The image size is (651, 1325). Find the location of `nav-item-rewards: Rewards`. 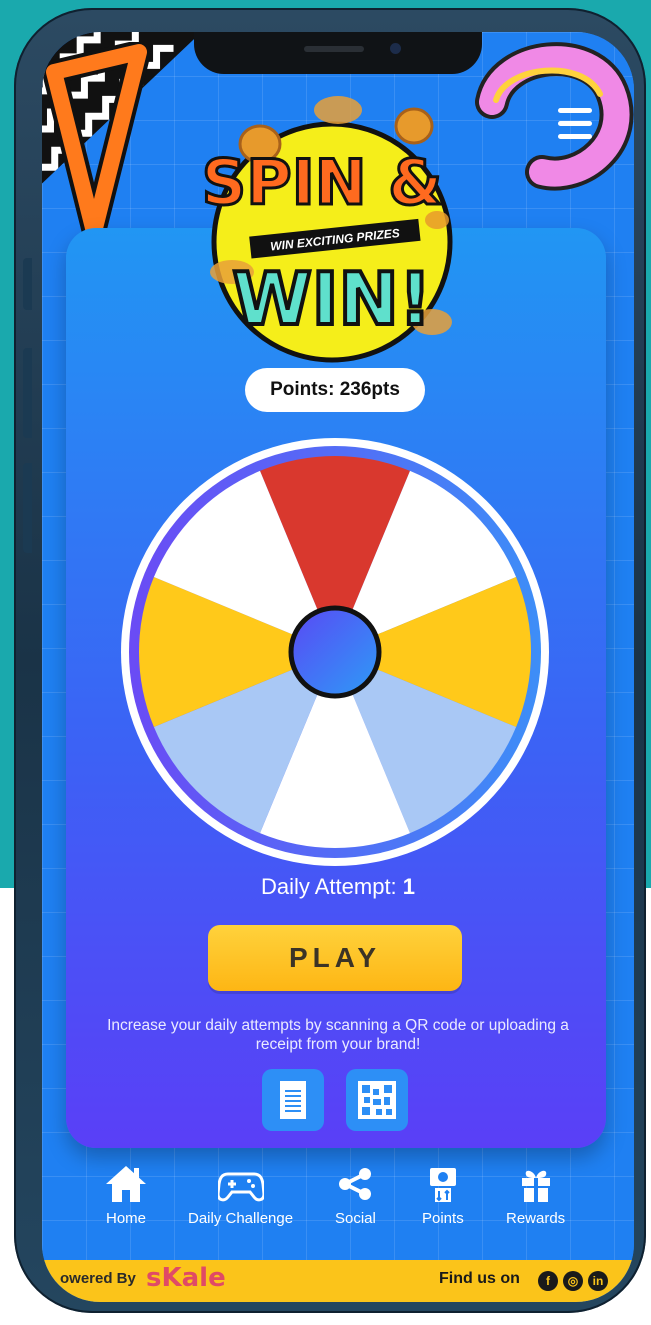

nav-item-rewards: Rewards is located at coordinates (535, 1195).